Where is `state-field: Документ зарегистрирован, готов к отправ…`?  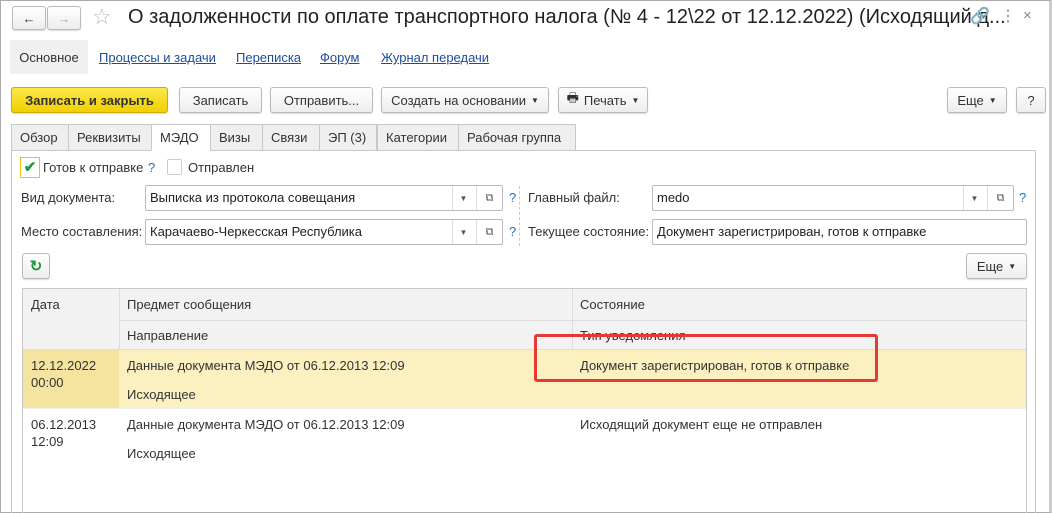
state-field: Документ зарегистрирован, готов к отправ… is located at coordinates (839, 232).